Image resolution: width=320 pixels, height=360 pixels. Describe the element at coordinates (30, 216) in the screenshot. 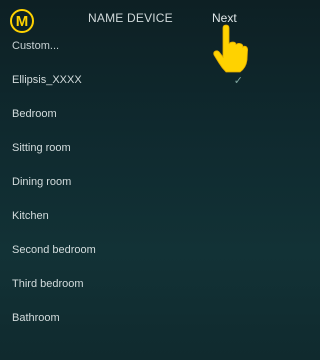

I see `list-item-label: Kitchen` at that location.